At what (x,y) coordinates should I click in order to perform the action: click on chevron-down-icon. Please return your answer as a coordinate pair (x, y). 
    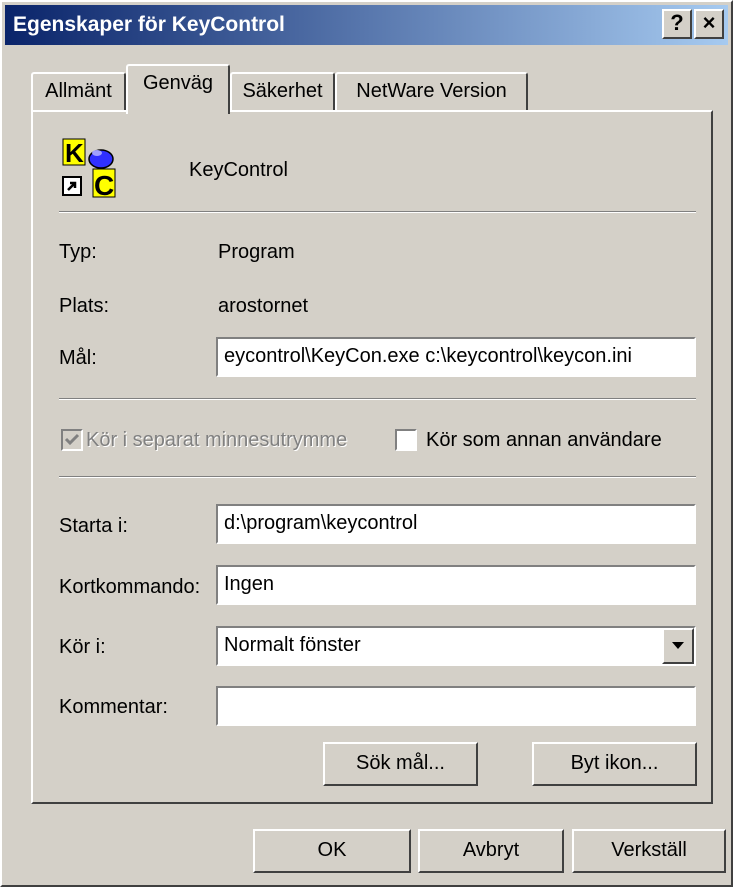
    Looking at the image, I should click on (678, 645).